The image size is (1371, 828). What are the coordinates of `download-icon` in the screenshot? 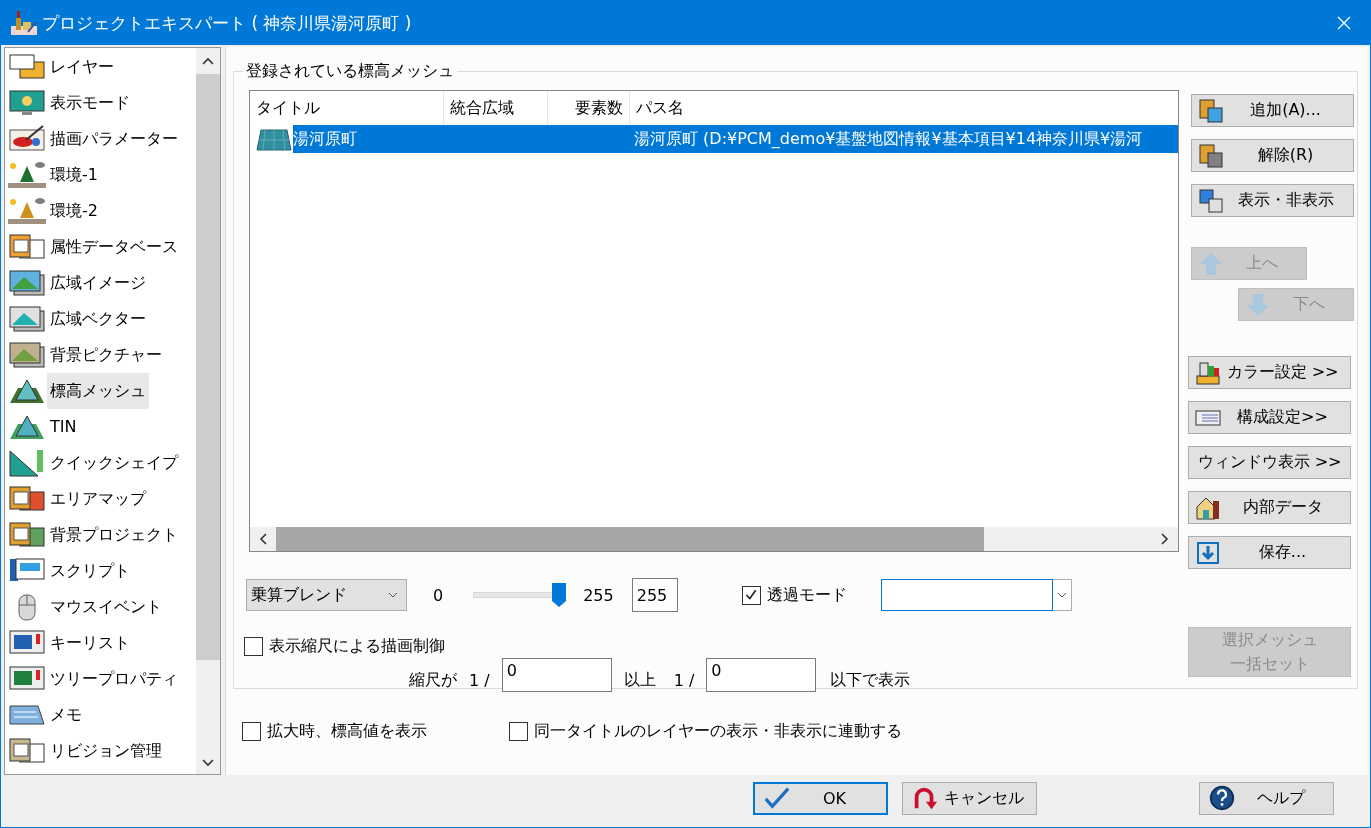 It's located at (1208, 552).